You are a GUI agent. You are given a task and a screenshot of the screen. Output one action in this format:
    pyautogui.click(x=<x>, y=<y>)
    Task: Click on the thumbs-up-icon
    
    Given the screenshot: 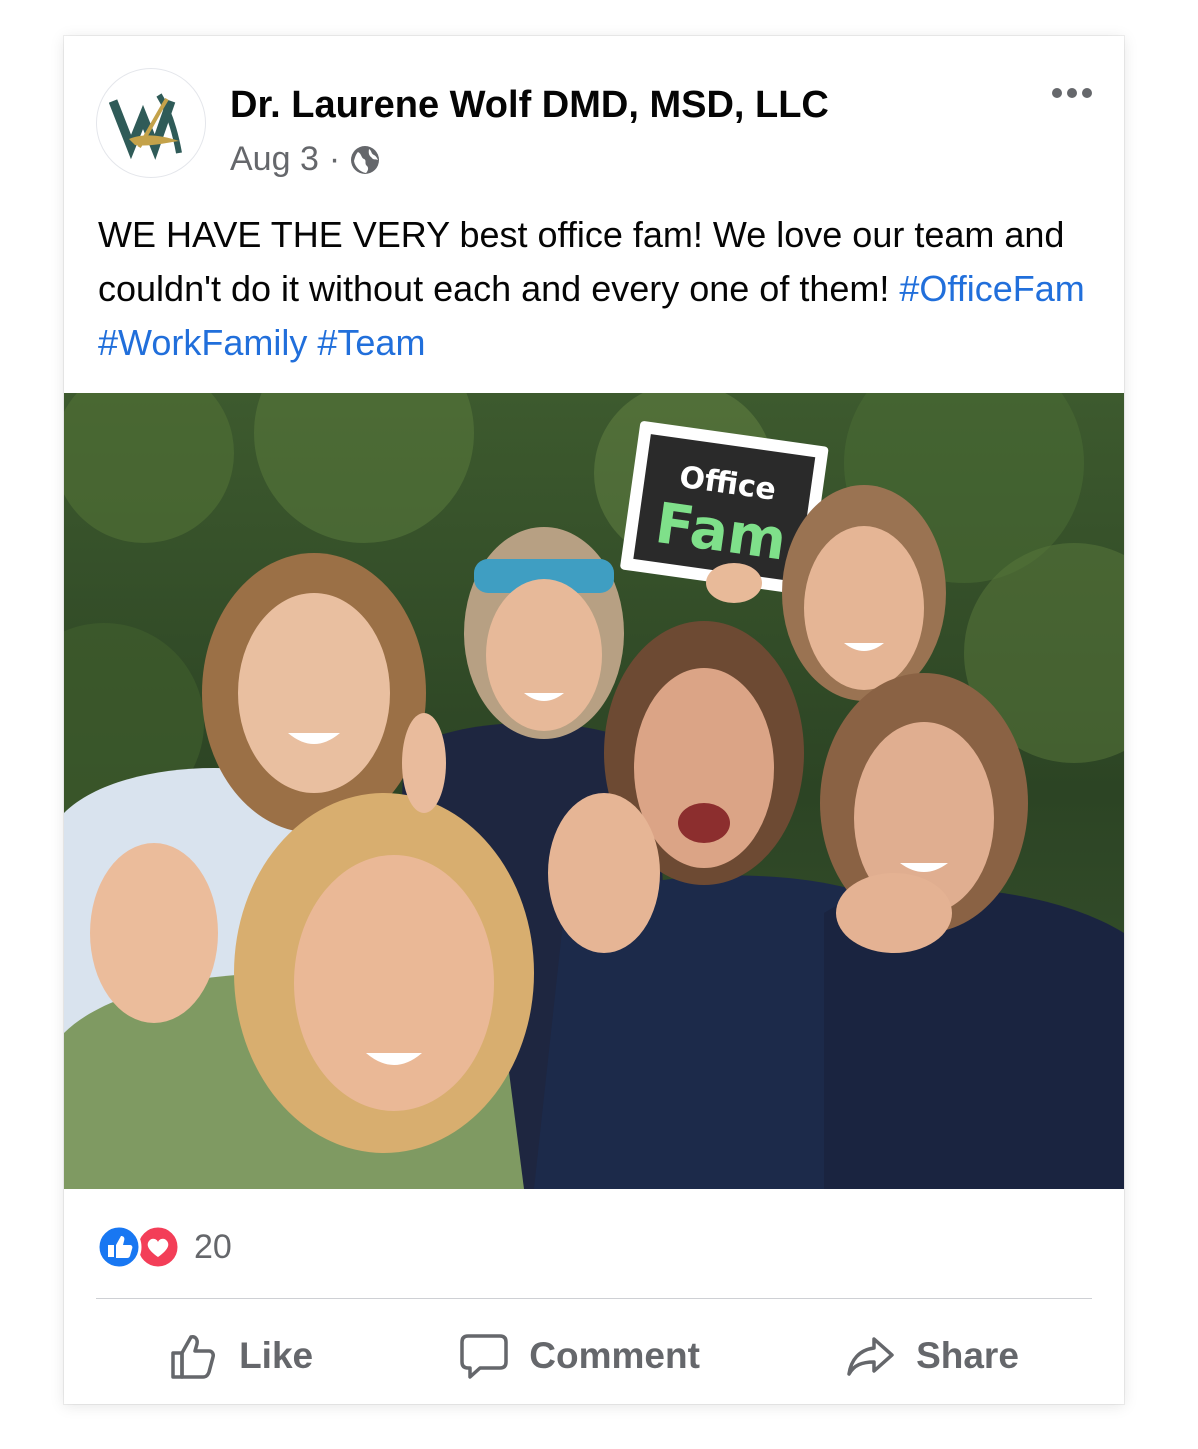 What is the action you would take?
    pyautogui.click(x=193, y=1357)
    